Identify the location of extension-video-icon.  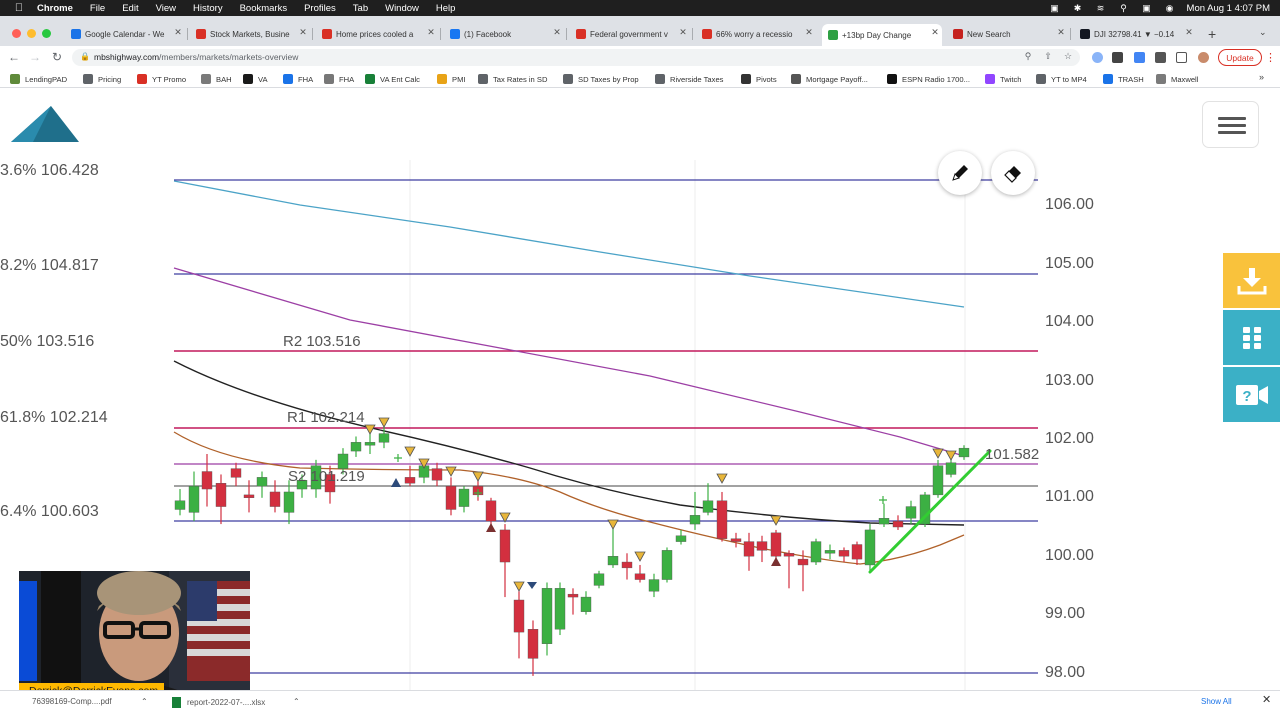
(1139, 57).